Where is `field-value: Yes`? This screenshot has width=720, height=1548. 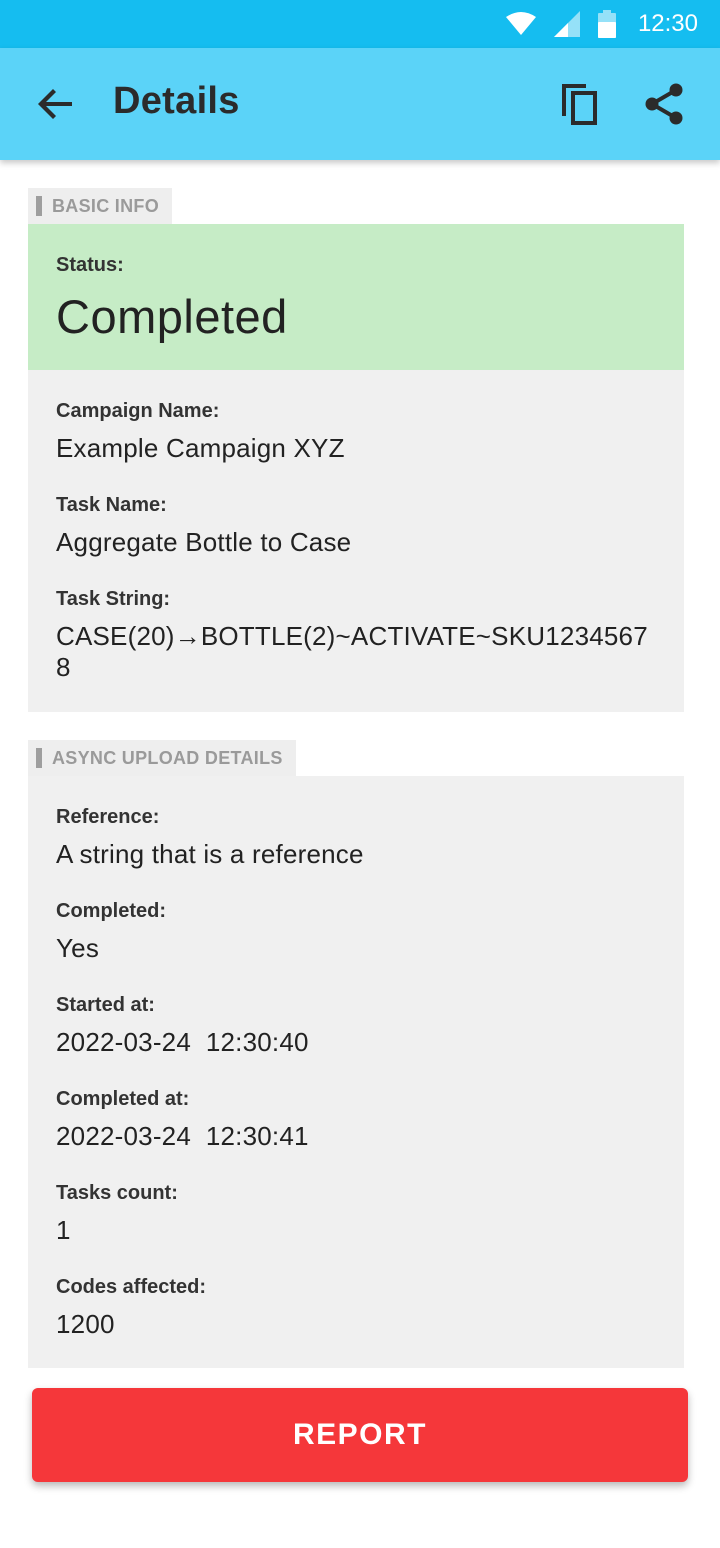
field-value: Yes is located at coordinates (78, 948).